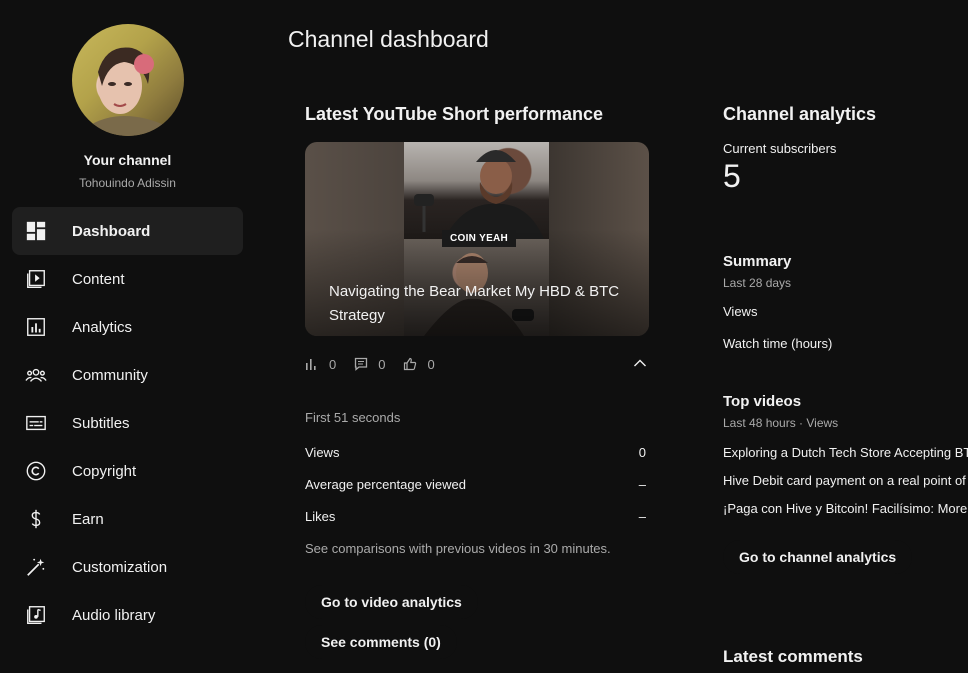  Describe the element at coordinates (322, 452) in the screenshot. I see `metric-label: Views` at that location.